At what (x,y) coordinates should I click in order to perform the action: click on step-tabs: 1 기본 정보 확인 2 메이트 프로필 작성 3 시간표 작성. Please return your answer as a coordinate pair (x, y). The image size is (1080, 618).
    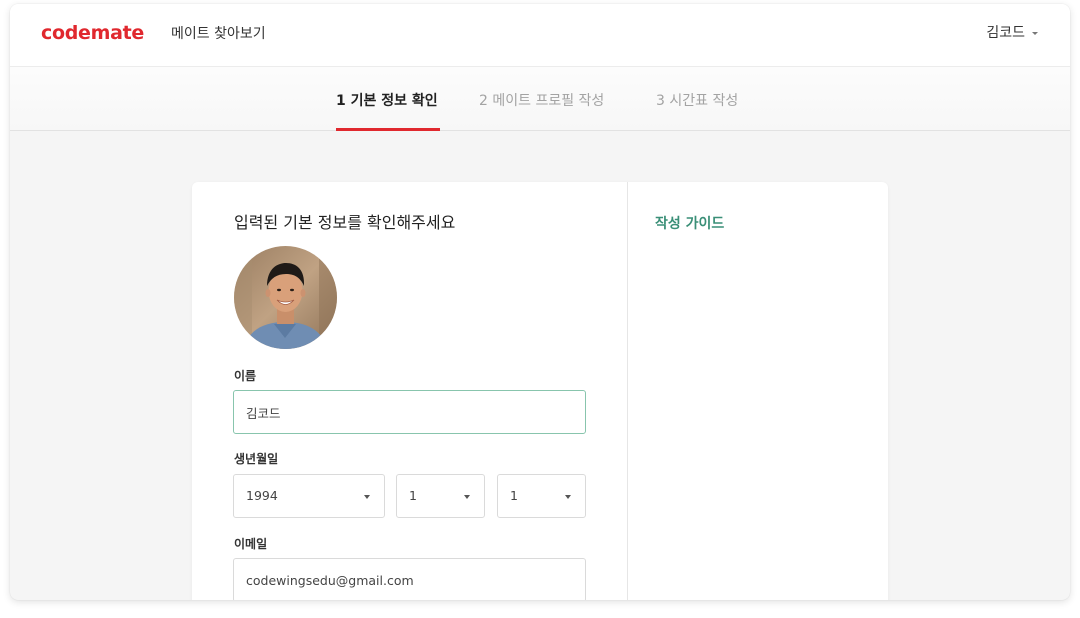
    Looking at the image, I should click on (540, 99).